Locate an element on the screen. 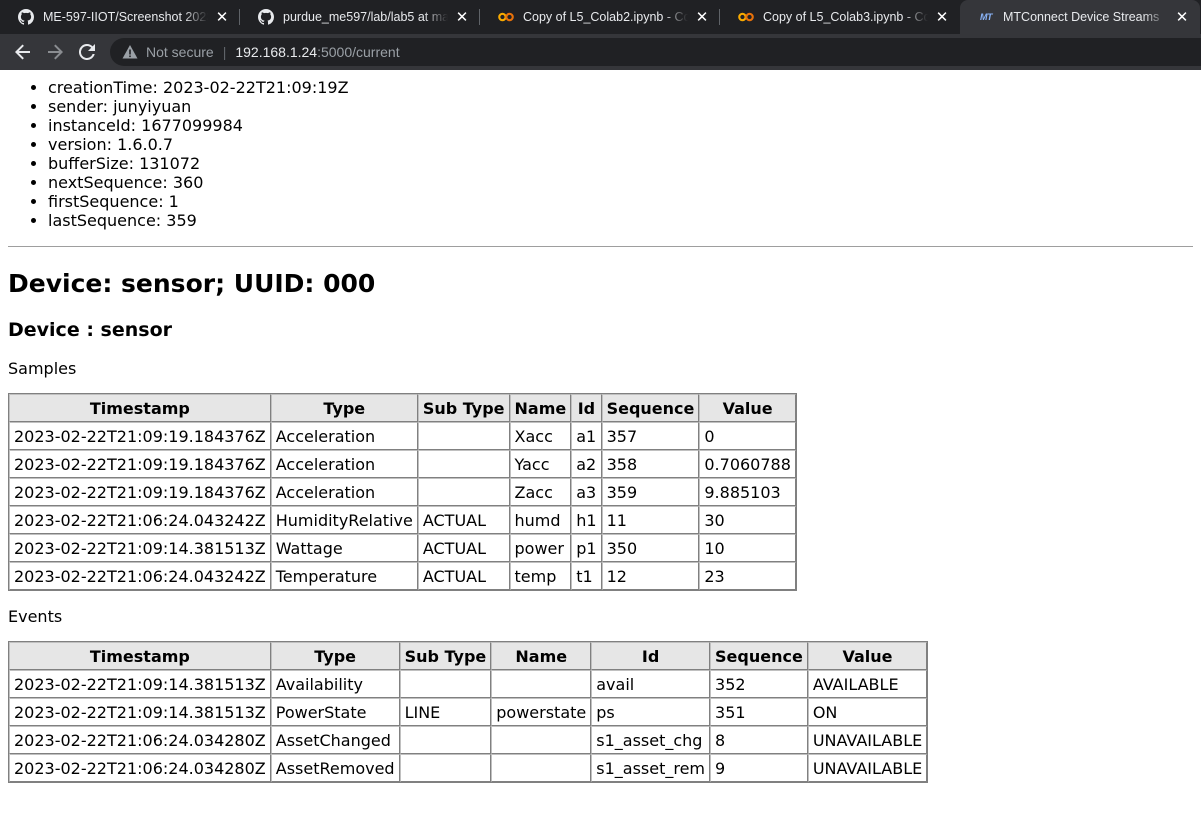 The width and height of the screenshot is (1201, 838). table-cell: powerstate is located at coordinates (541, 712).